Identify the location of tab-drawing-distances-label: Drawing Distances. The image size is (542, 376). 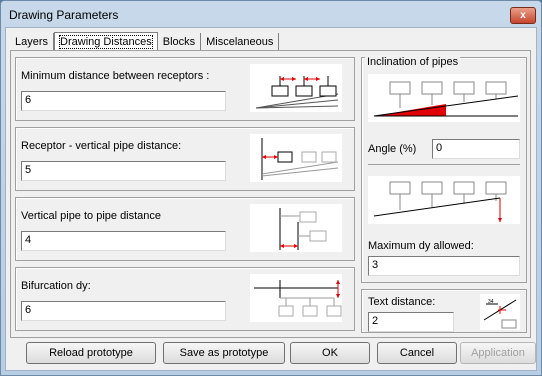
(106, 42).